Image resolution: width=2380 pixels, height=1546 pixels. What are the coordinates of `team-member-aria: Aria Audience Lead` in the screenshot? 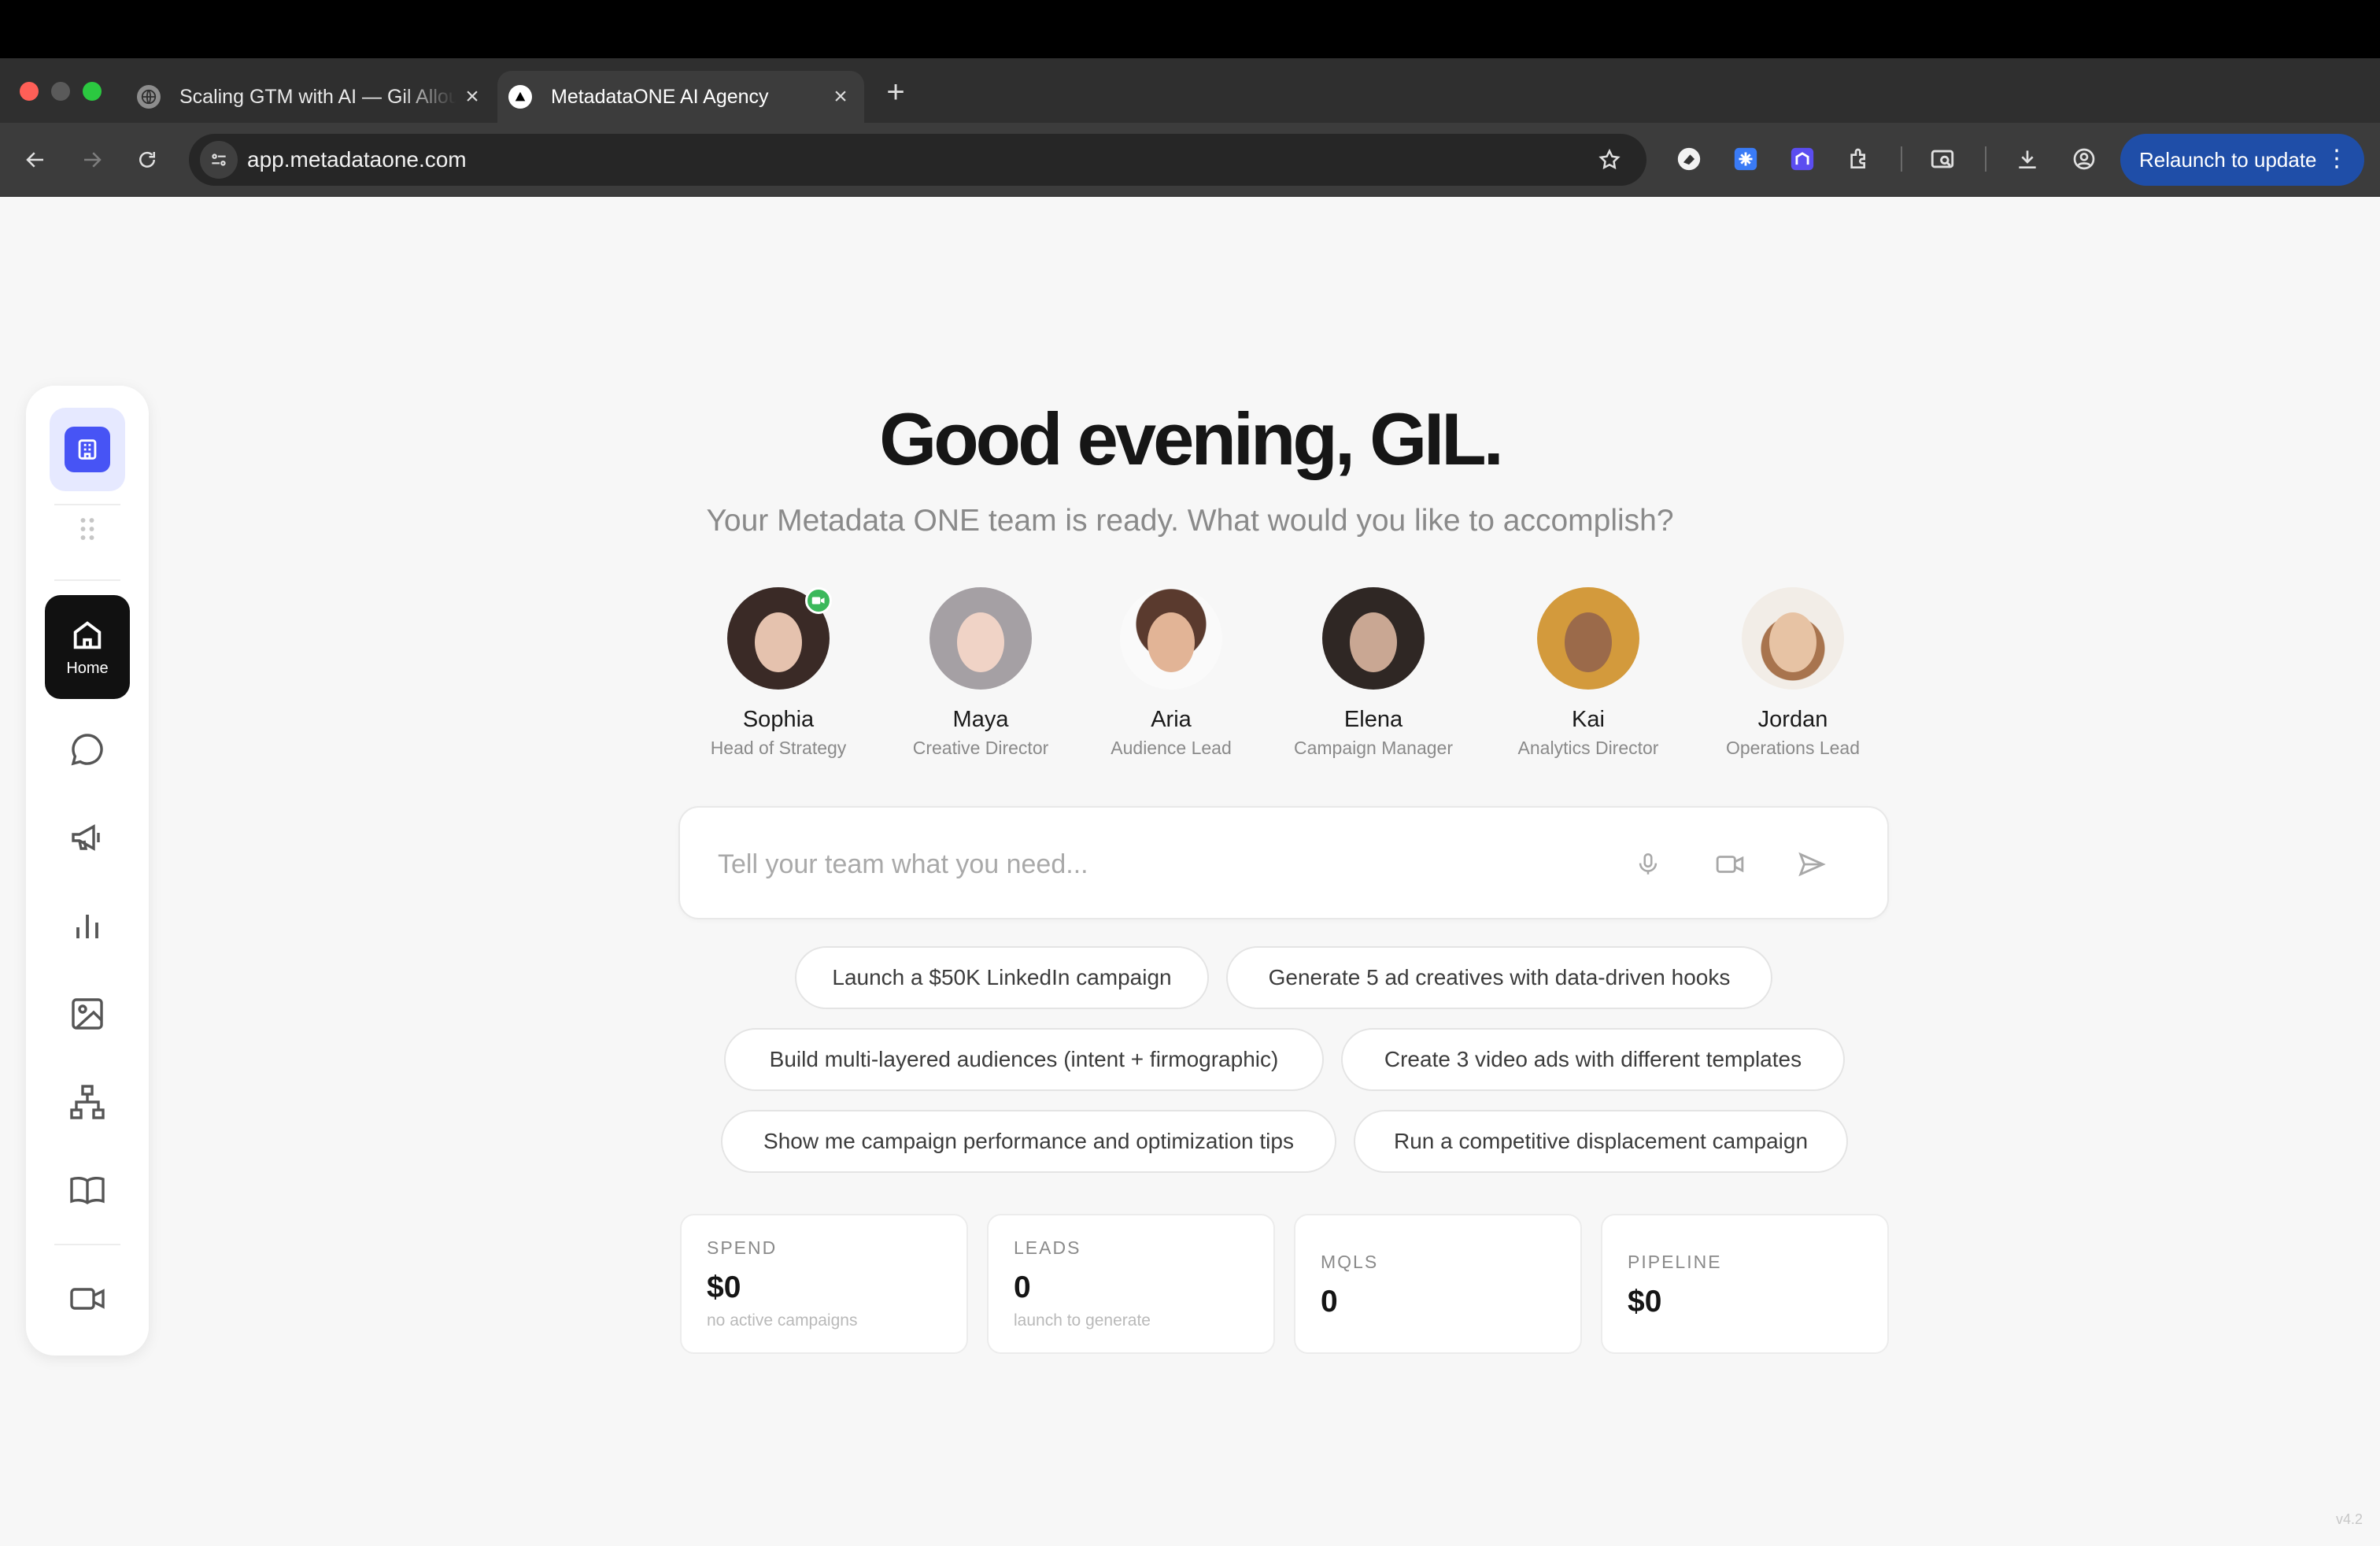 It's located at (1171, 673).